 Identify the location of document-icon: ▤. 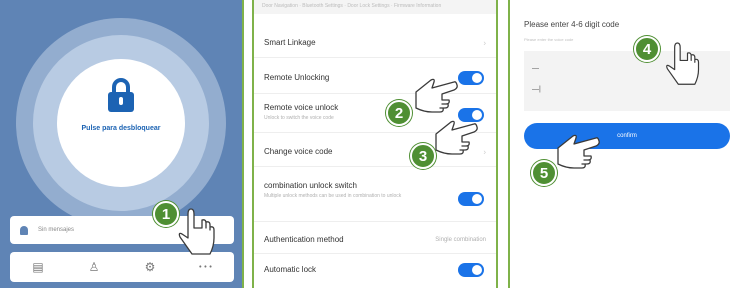
(38, 267).